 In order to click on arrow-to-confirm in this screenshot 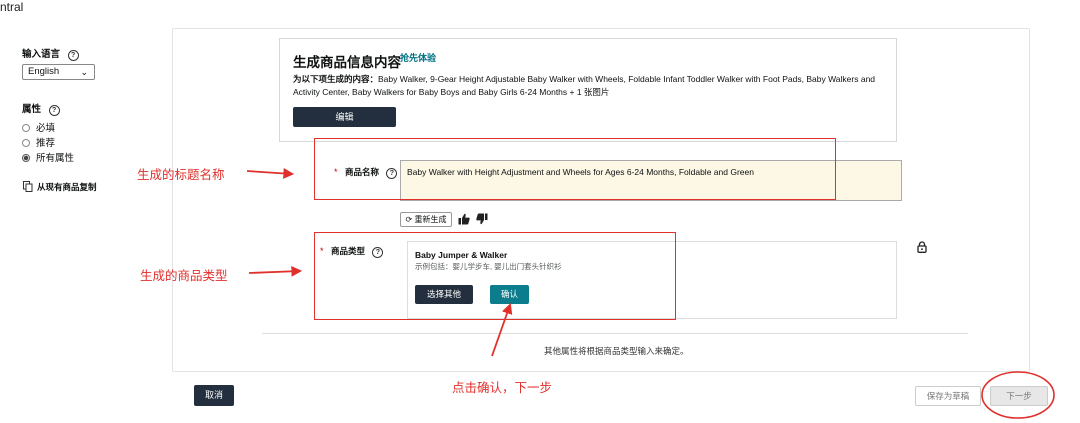, I will do `click(502, 329)`.